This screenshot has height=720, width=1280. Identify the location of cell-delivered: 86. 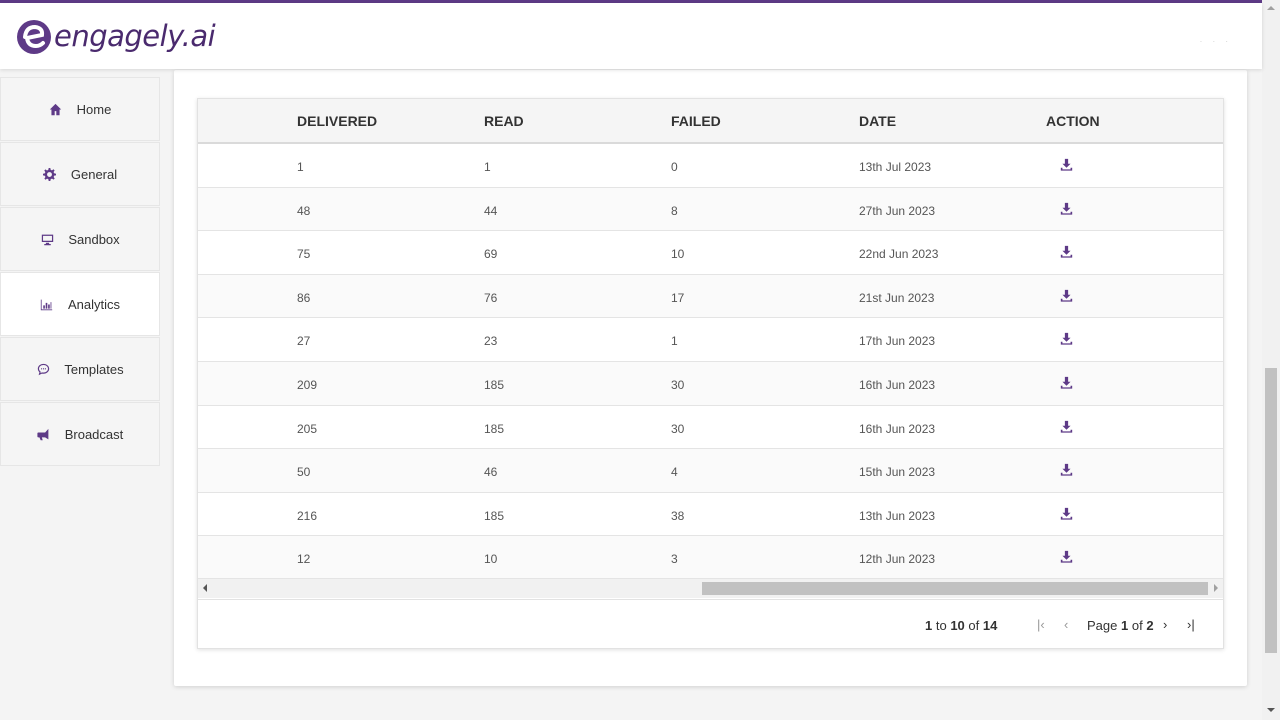
(304, 297).